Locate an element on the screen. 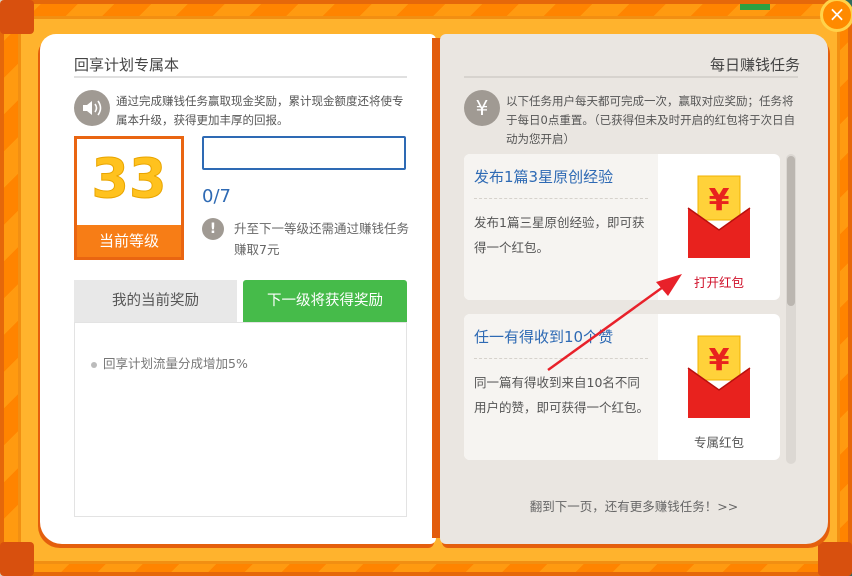  task-title: 发布1篇3星原创经验 is located at coordinates (543, 176).